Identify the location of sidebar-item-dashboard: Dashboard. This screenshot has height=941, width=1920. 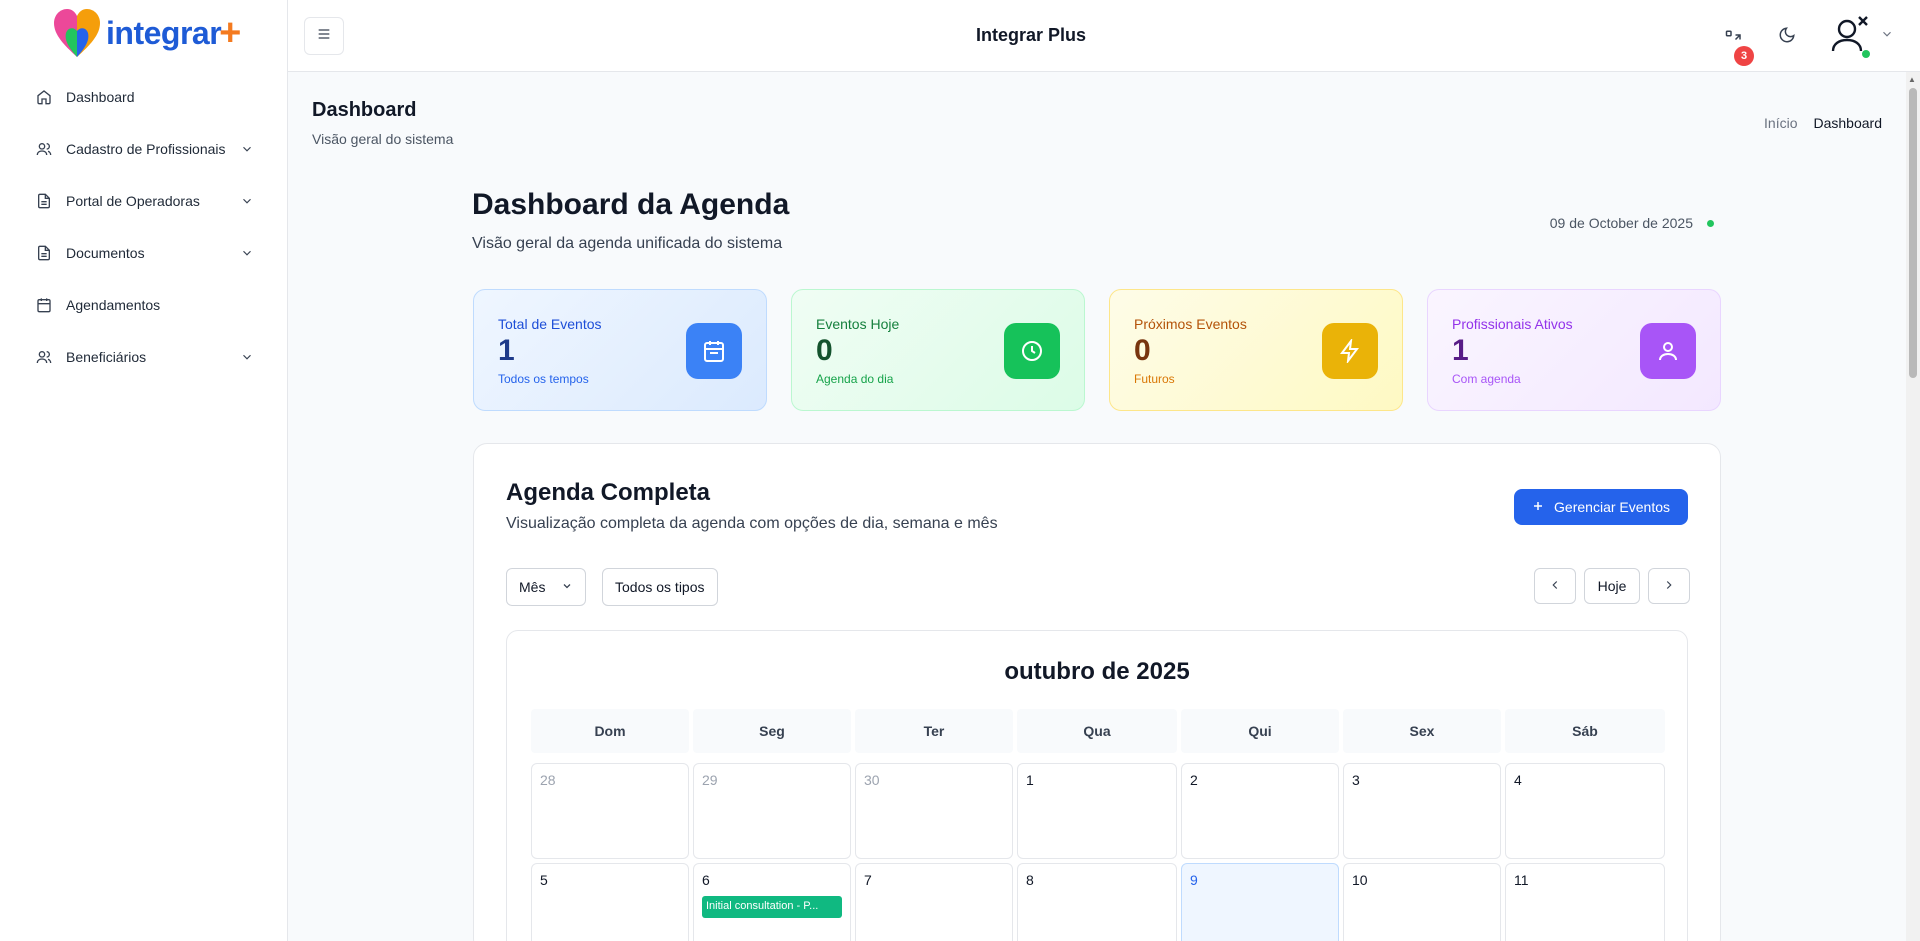
(144, 97).